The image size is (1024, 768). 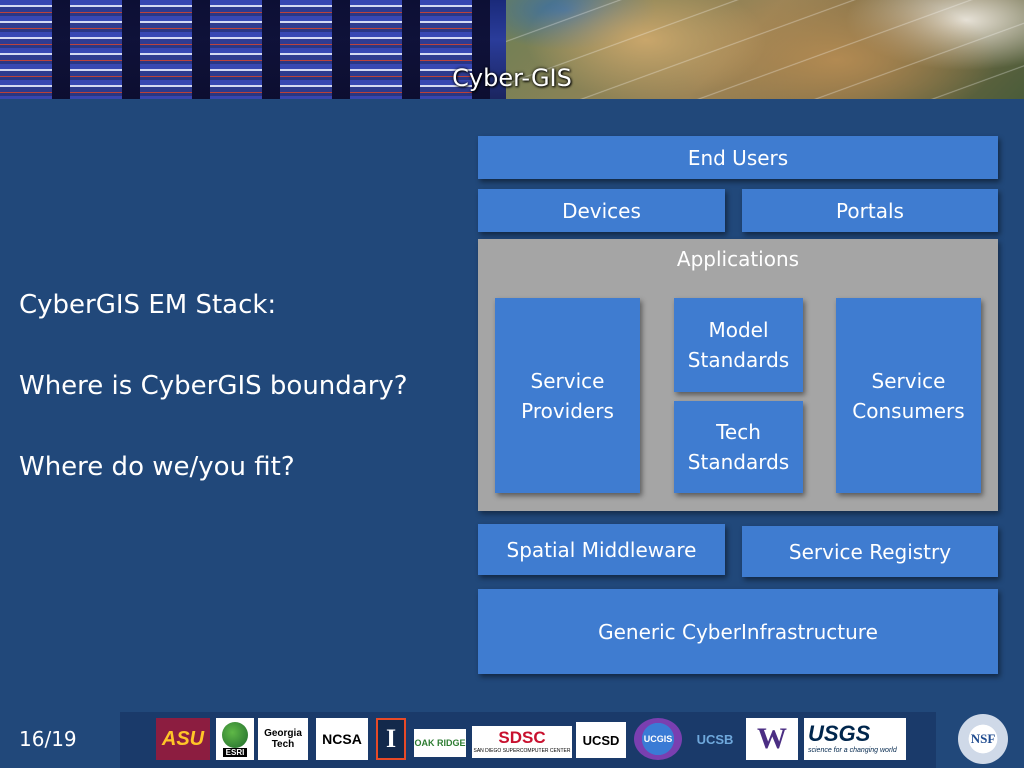 I want to click on end-users-box: End Users, so click(x=738, y=157).